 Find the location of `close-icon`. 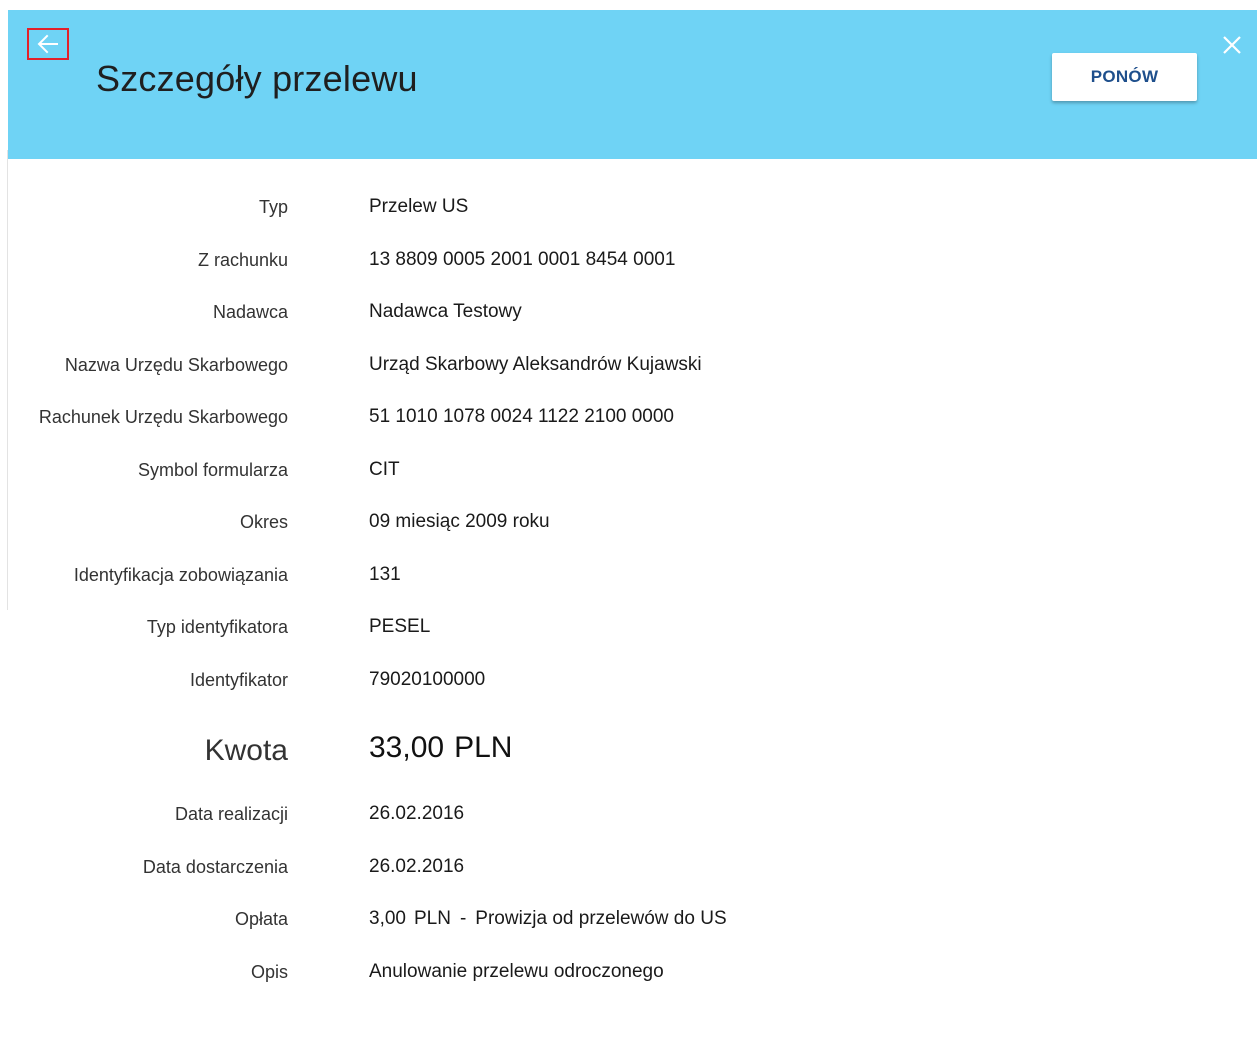

close-icon is located at coordinates (1232, 47).